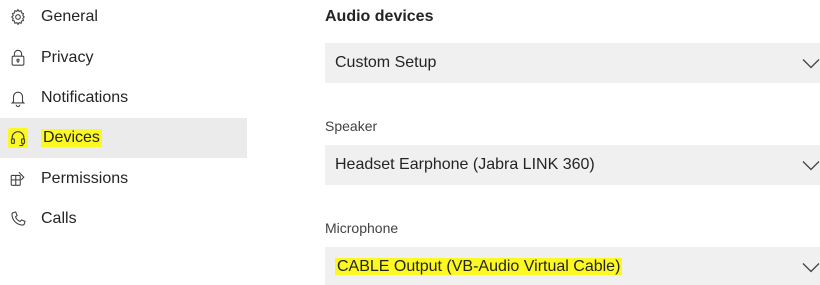  Describe the element at coordinates (351, 126) in the screenshot. I see `speaker-label: Speaker` at that location.